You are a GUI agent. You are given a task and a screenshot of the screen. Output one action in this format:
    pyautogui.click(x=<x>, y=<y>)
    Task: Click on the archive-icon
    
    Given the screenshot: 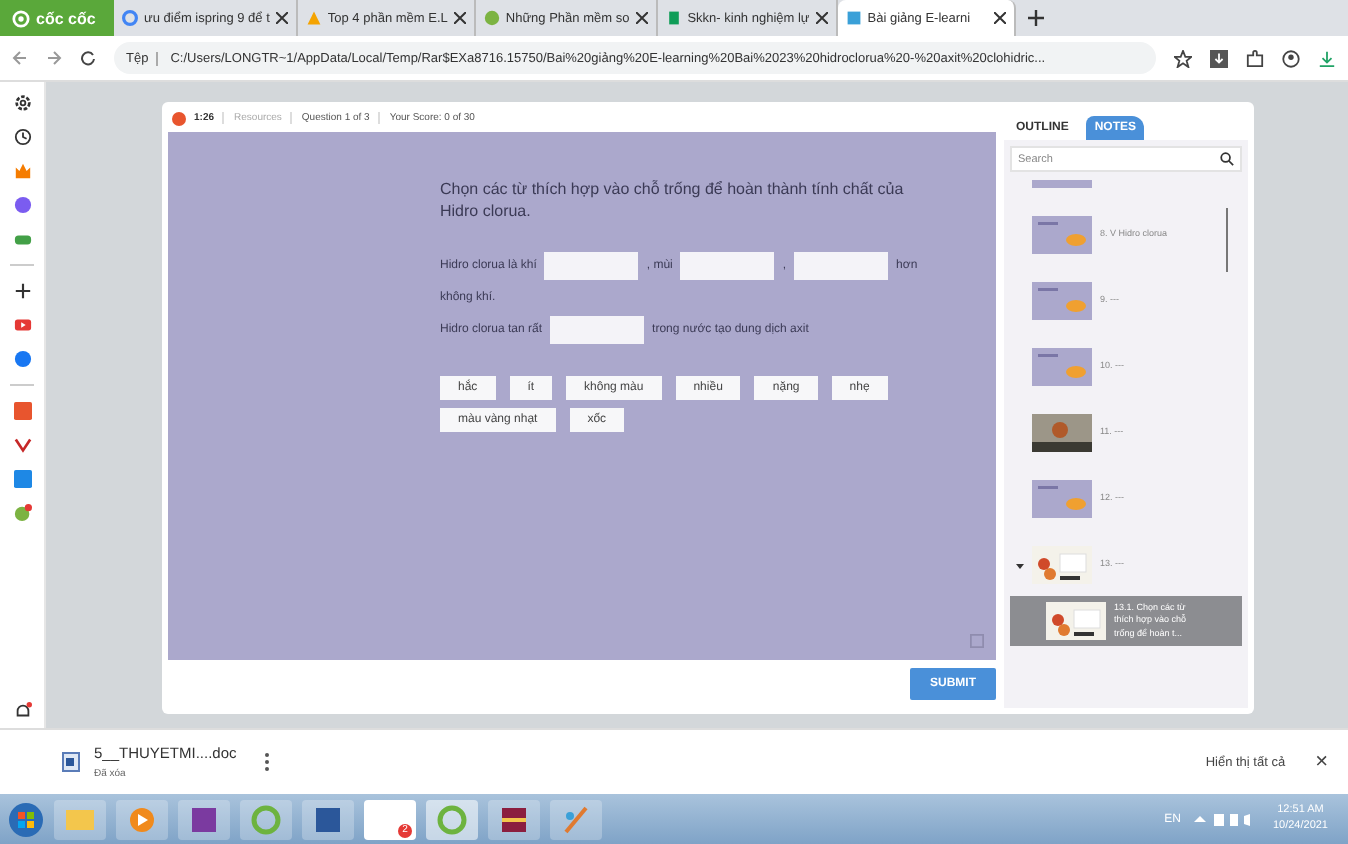 What is the action you would take?
    pyautogui.click(x=514, y=819)
    